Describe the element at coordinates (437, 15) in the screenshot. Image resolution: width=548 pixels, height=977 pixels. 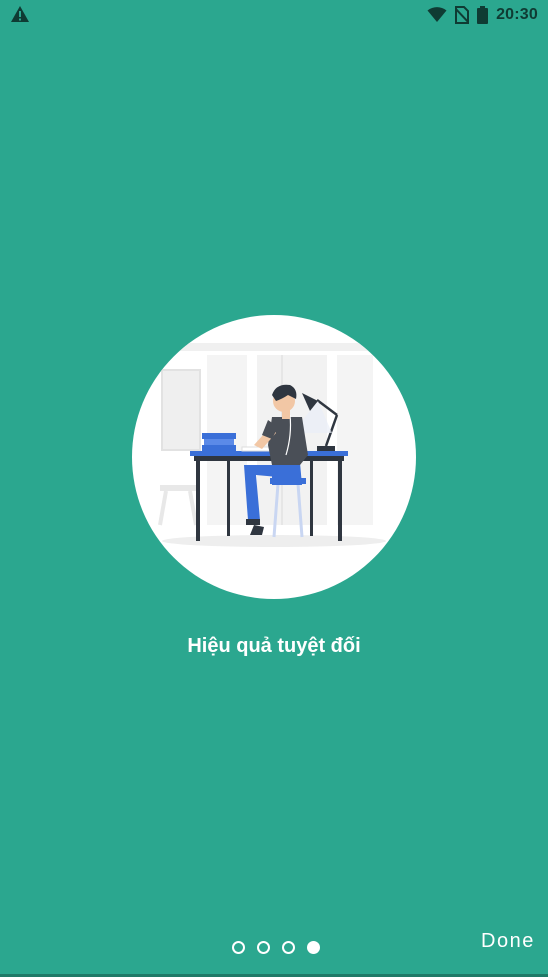
I see `wifi-icon` at that location.